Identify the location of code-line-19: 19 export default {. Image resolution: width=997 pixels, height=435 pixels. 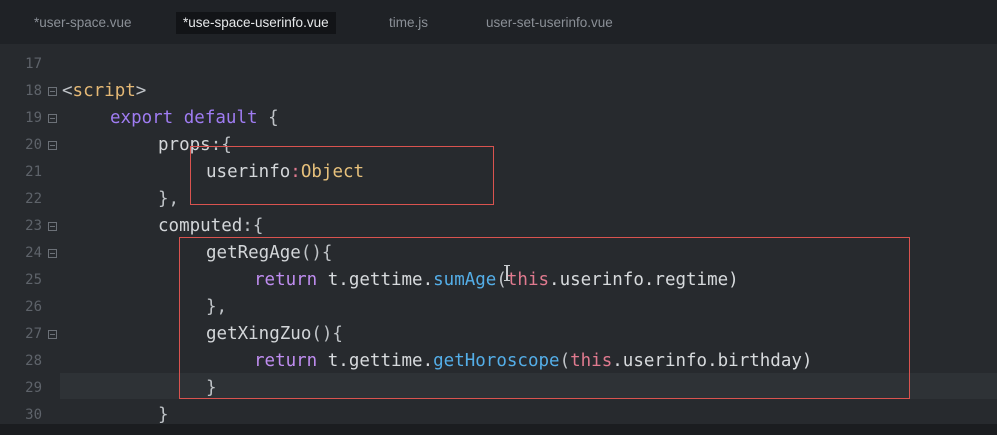
(498, 118).